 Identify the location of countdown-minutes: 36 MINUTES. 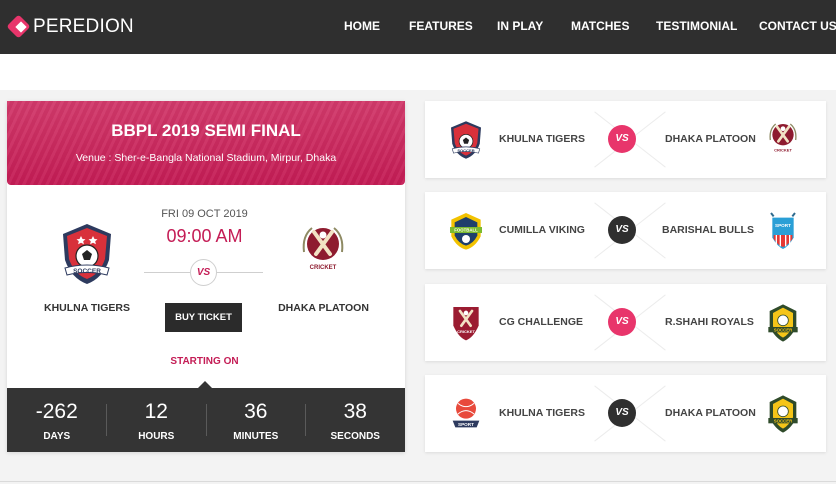
(256, 421).